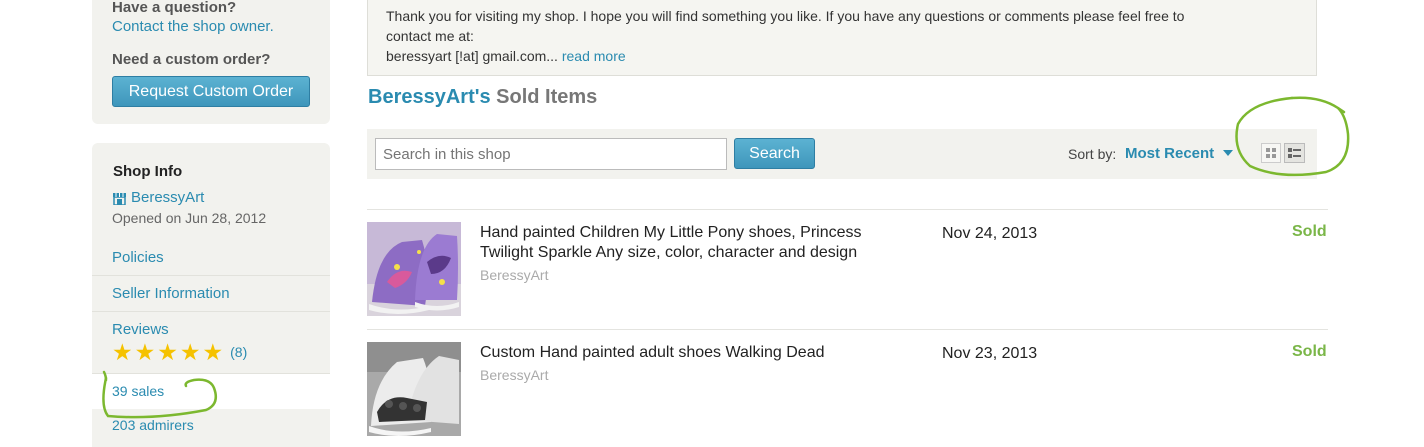 This screenshot has width=1424, height=447. Describe the element at coordinates (774, 153) in the screenshot. I see `search-button: Search` at that location.